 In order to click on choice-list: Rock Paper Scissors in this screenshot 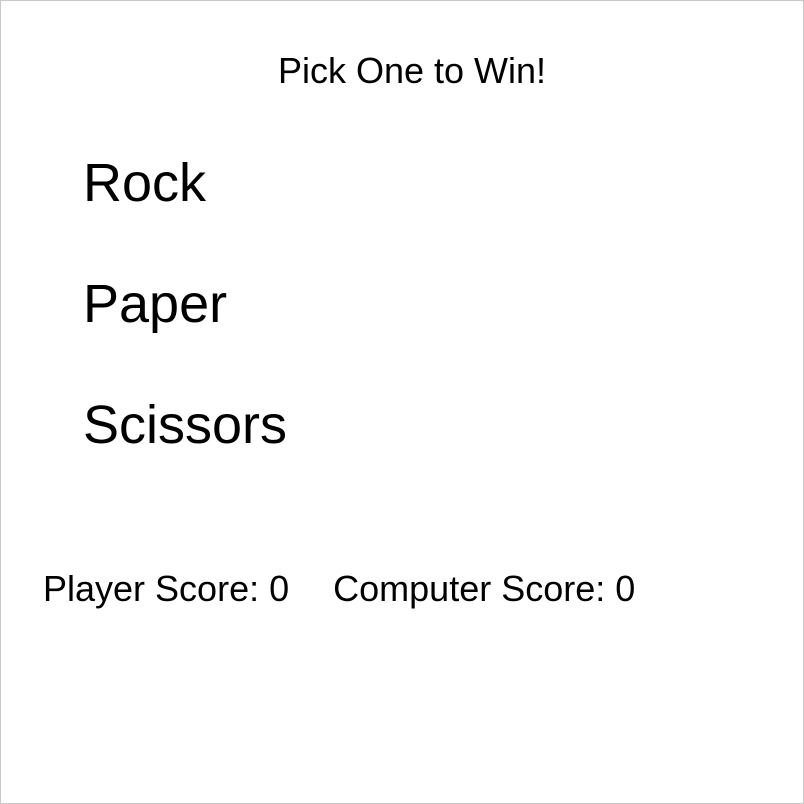, I will do `click(185, 304)`.